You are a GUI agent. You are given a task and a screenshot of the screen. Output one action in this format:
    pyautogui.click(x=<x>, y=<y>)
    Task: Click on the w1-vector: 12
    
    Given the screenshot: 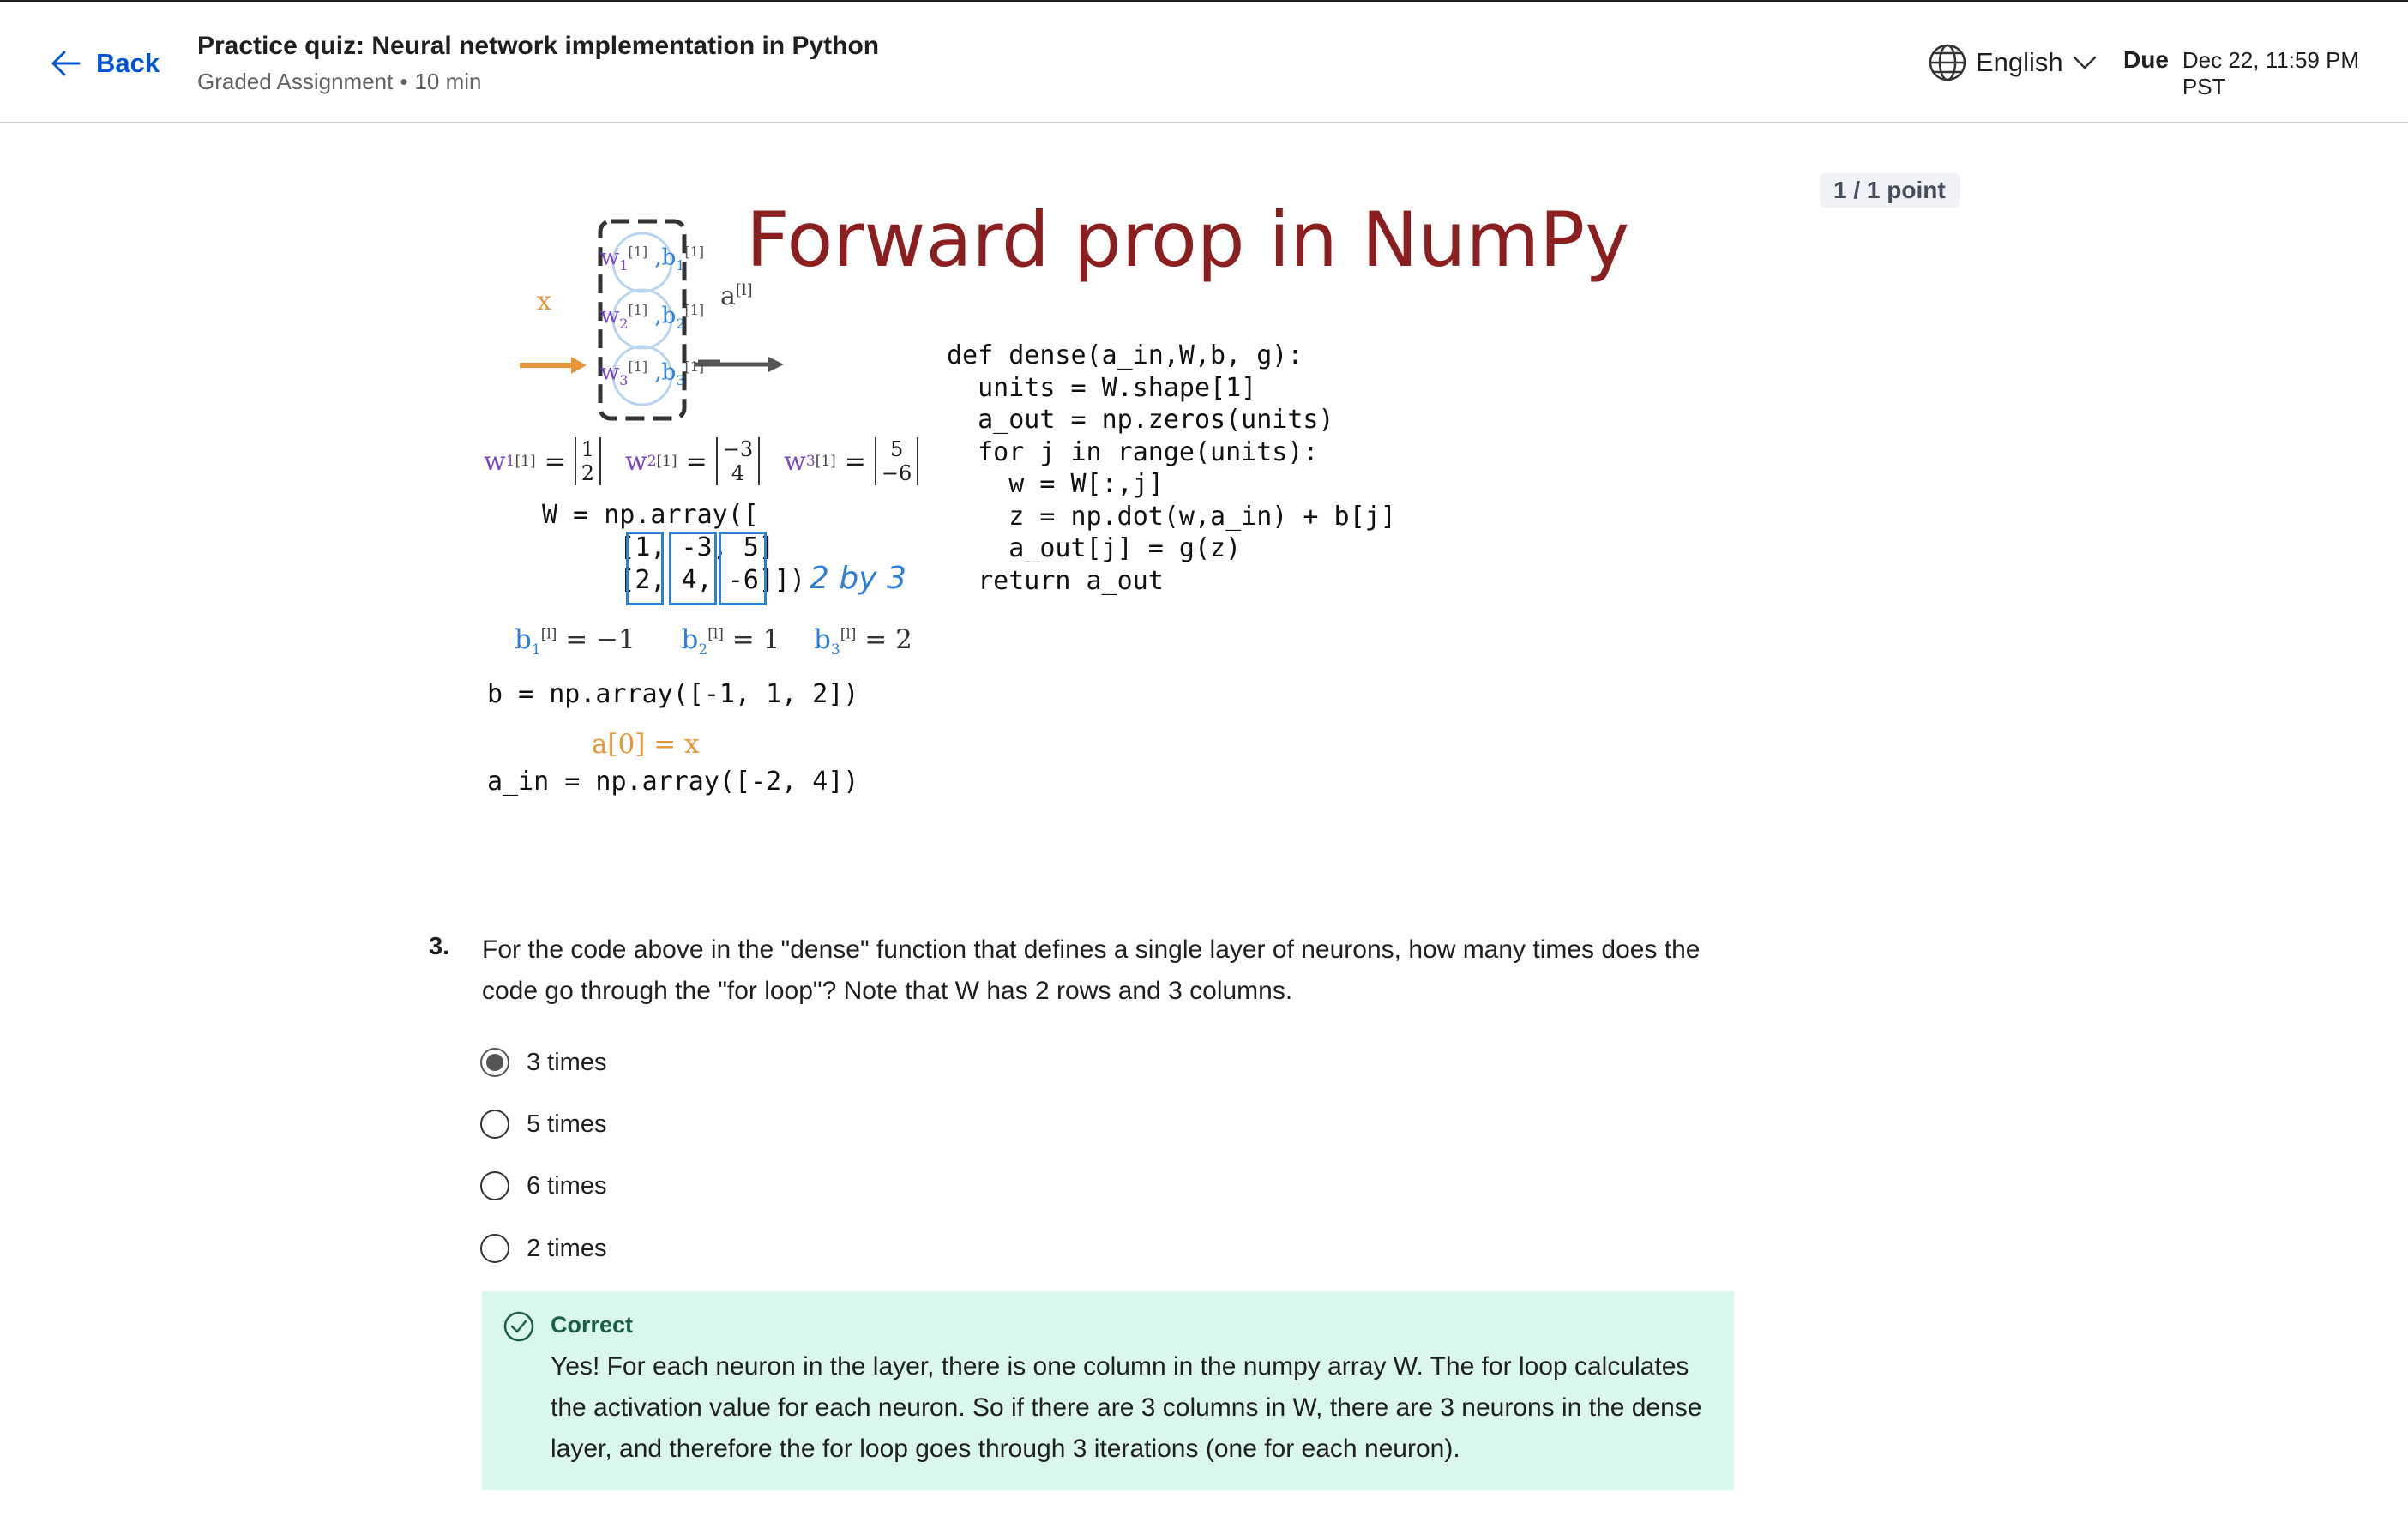 What is the action you would take?
    pyautogui.click(x=588, y=461)
    